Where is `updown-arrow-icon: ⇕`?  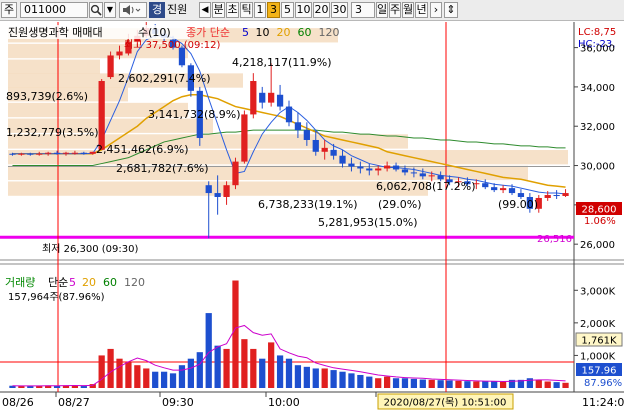
updown-arrow-icon: ⇕ is located at coordinates (451, 10).